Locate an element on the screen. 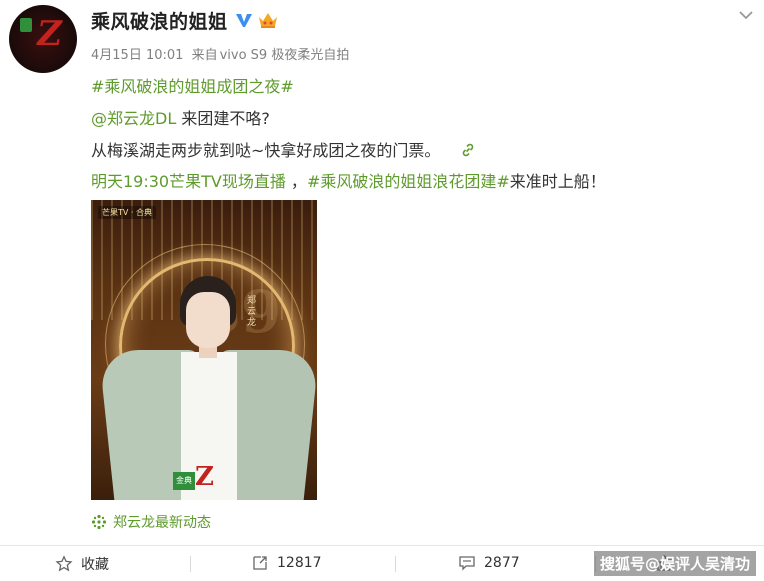  comment-count: 2877 is located at coordinates (502, 563).